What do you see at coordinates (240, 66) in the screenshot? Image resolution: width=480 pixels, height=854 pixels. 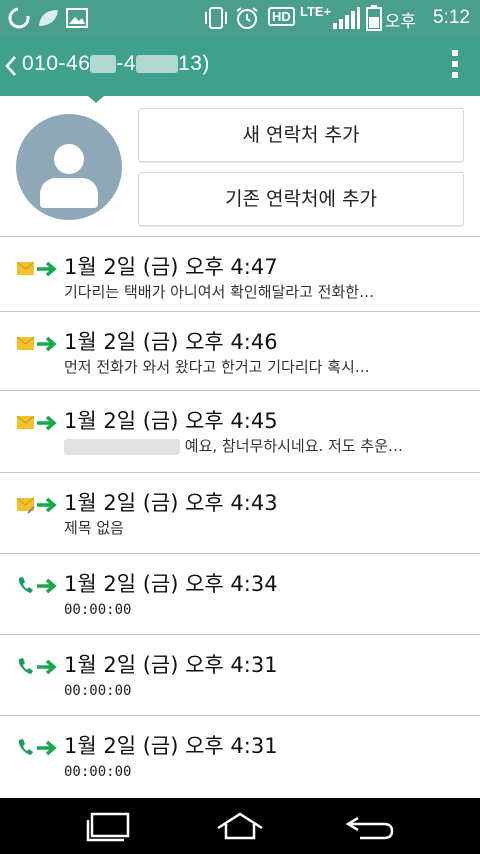 I see `action-bar: 010-46 -4 13)` at bounding box center [240, 66].